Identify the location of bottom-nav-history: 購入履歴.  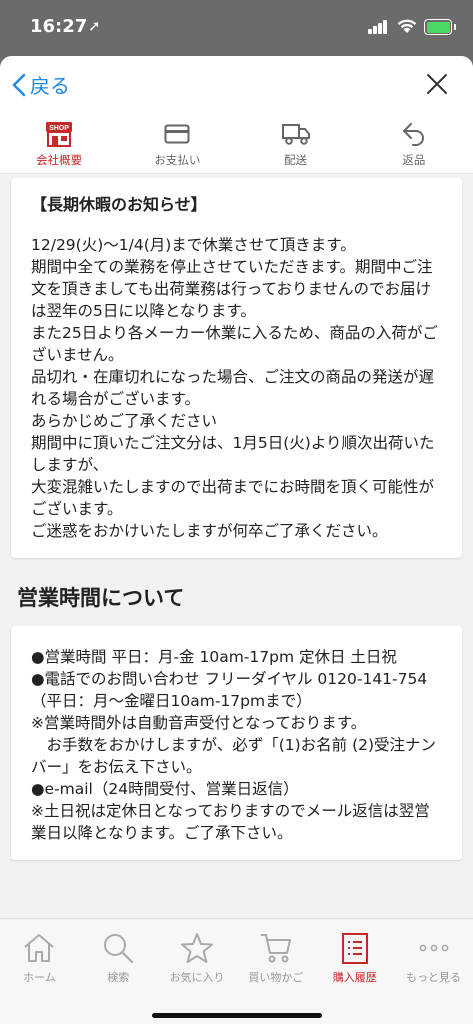
(354, 954).